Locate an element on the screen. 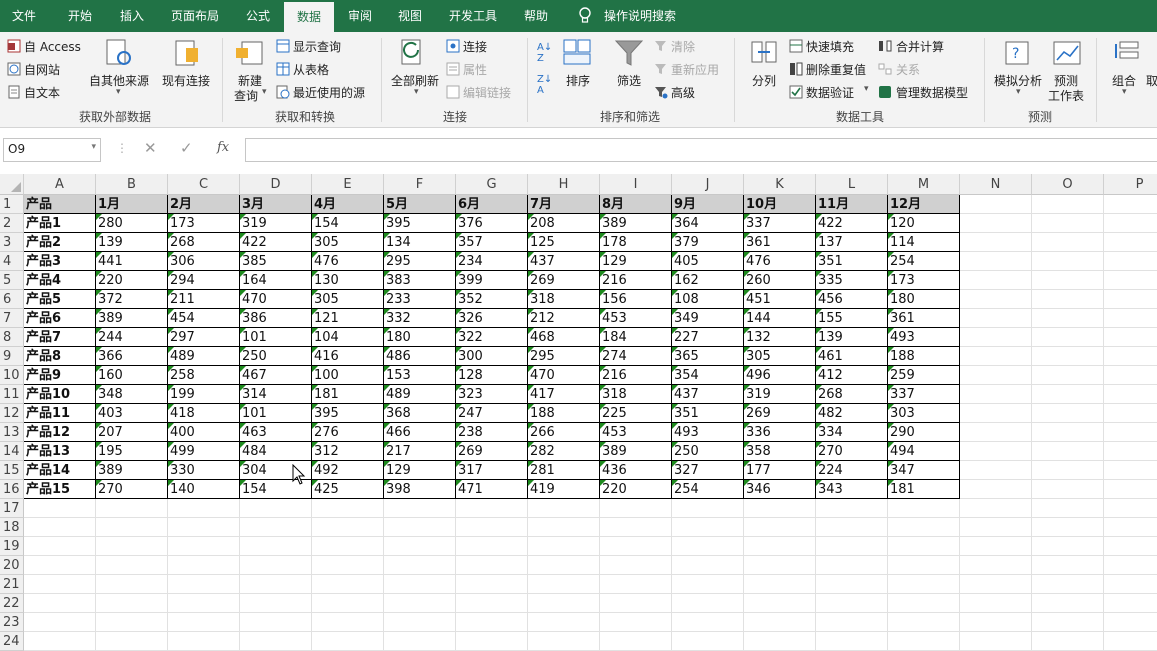 Image resolution: width=1157 pixels, height=651 pixels. table-cell: 422 is located at coordinates (852, 223).